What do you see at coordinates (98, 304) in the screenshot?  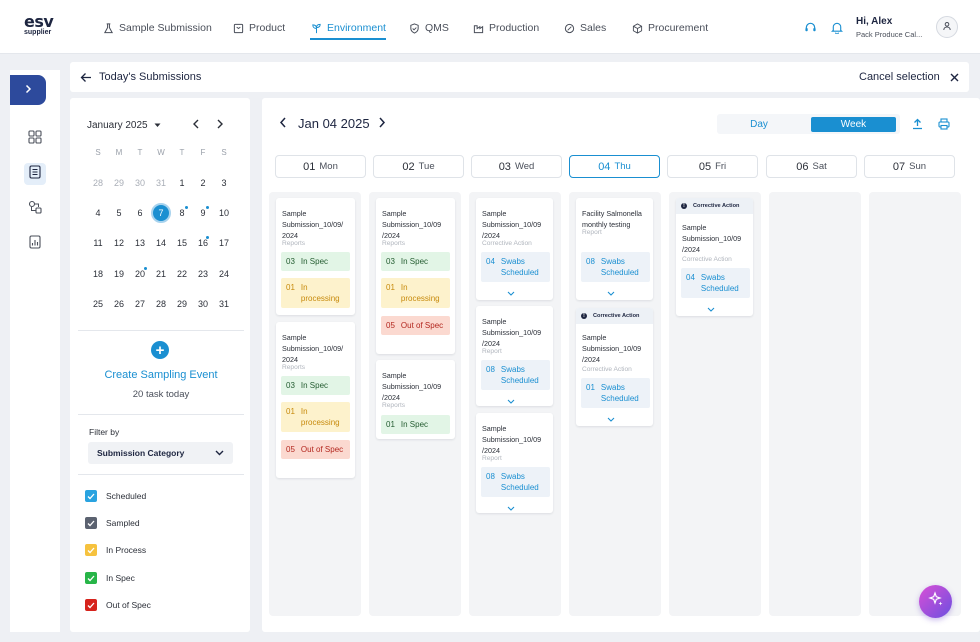 I see `calendar-day: 25` at bounding box center [98, 304].